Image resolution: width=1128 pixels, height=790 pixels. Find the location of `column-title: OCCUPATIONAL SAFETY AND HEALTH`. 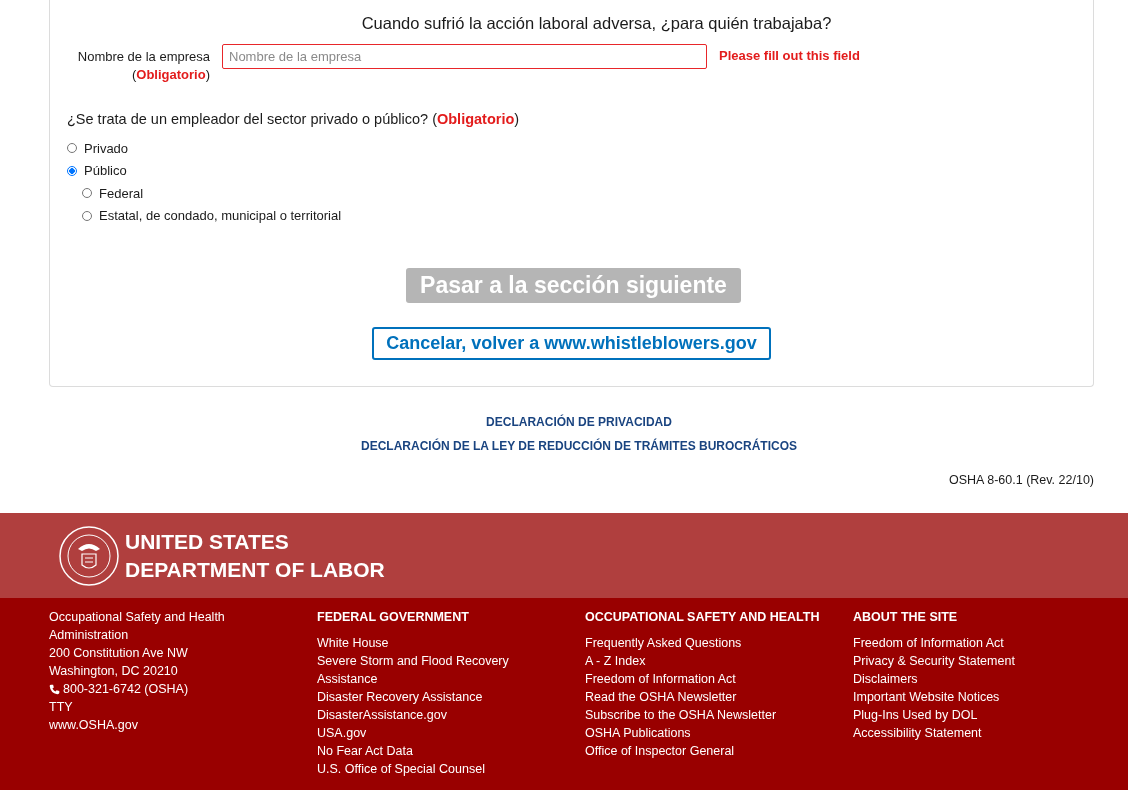

column-title: OCCUPATIONAL SAFETY AND HEALTH is located at coordinates (702, 617).